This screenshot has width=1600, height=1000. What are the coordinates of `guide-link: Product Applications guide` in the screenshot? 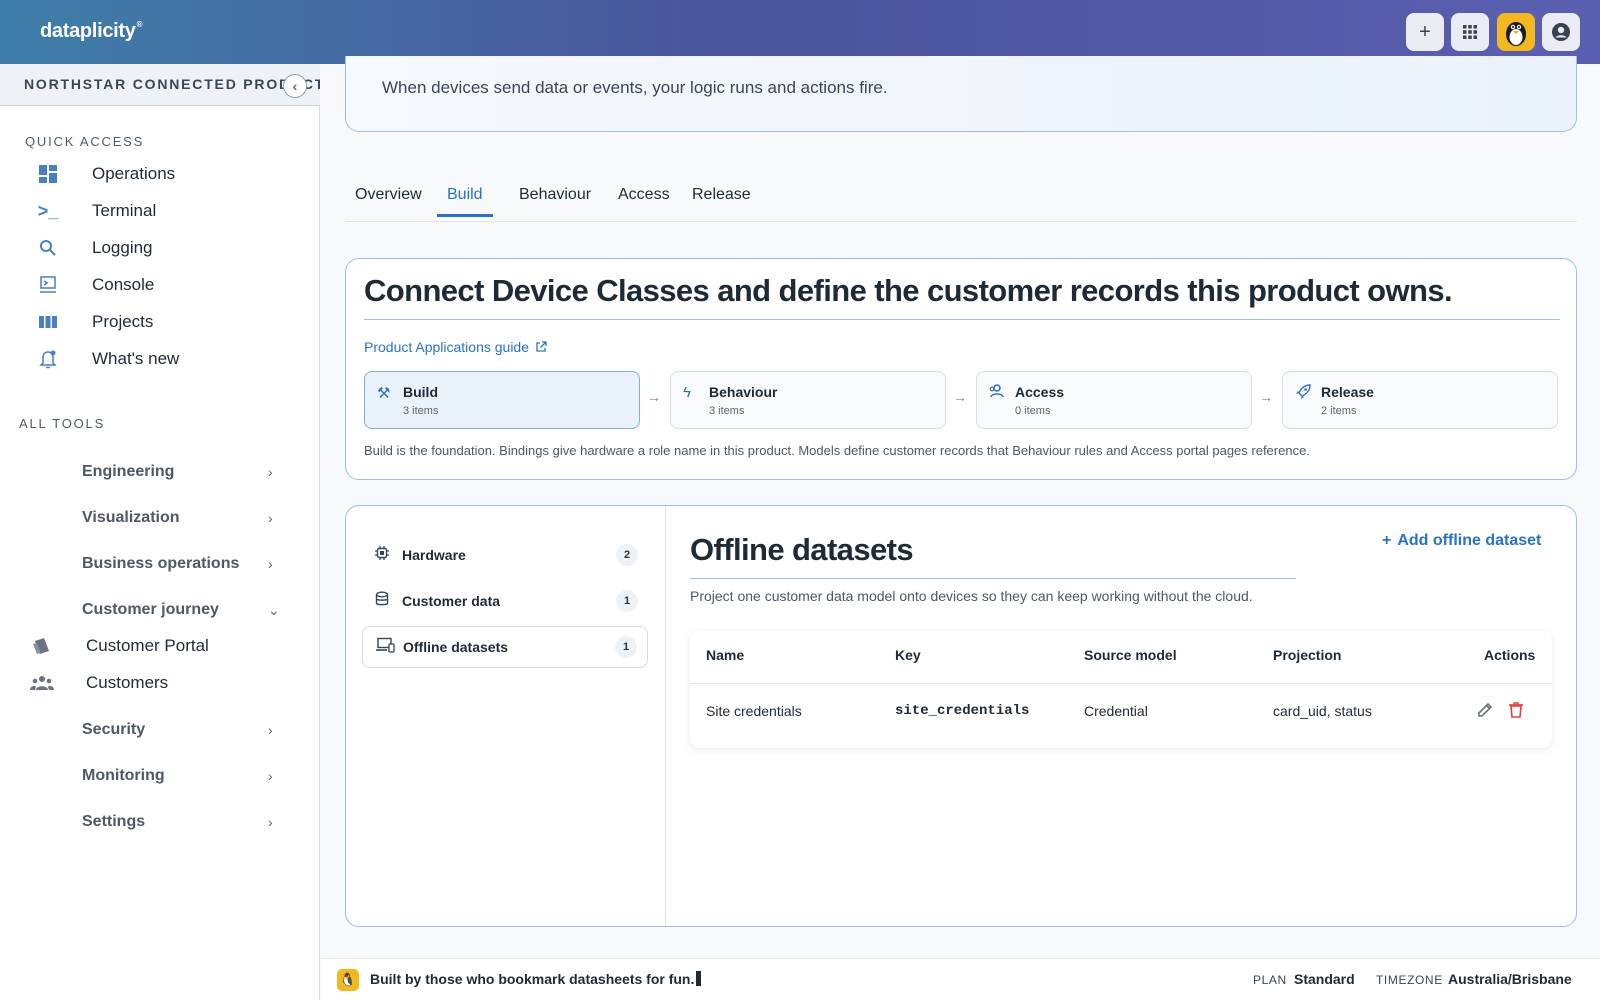 It's located at (455, 347).